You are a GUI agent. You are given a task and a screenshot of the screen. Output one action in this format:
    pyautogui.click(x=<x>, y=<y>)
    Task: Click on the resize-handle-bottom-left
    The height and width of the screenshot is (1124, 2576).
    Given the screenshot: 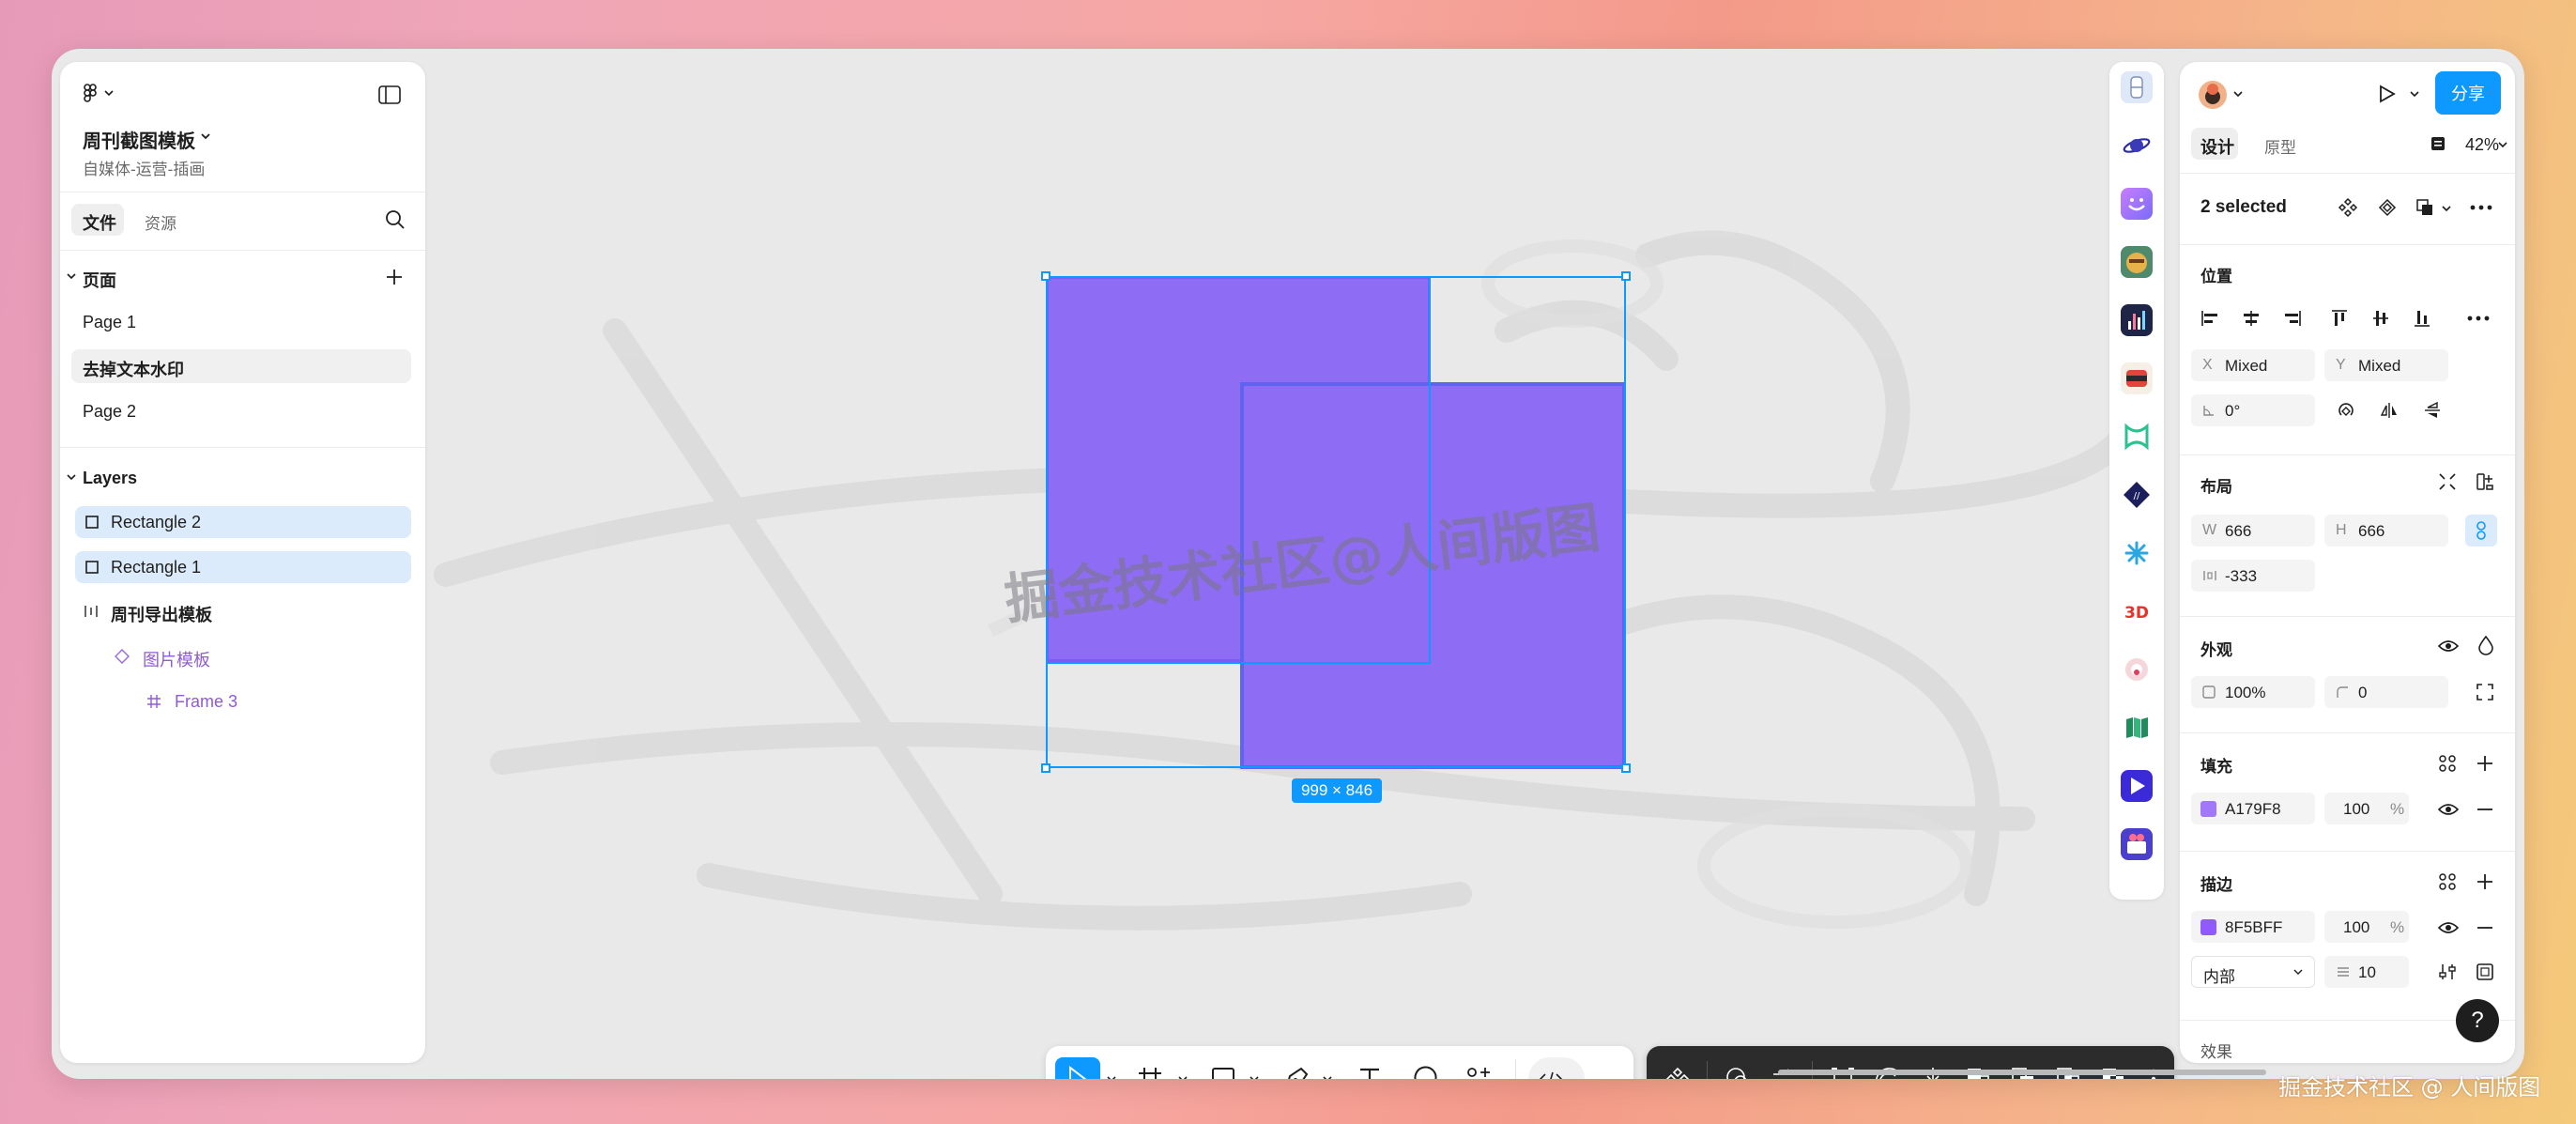 What is the action you would take?
    pyautogui.click(x=1046, y=768)
    